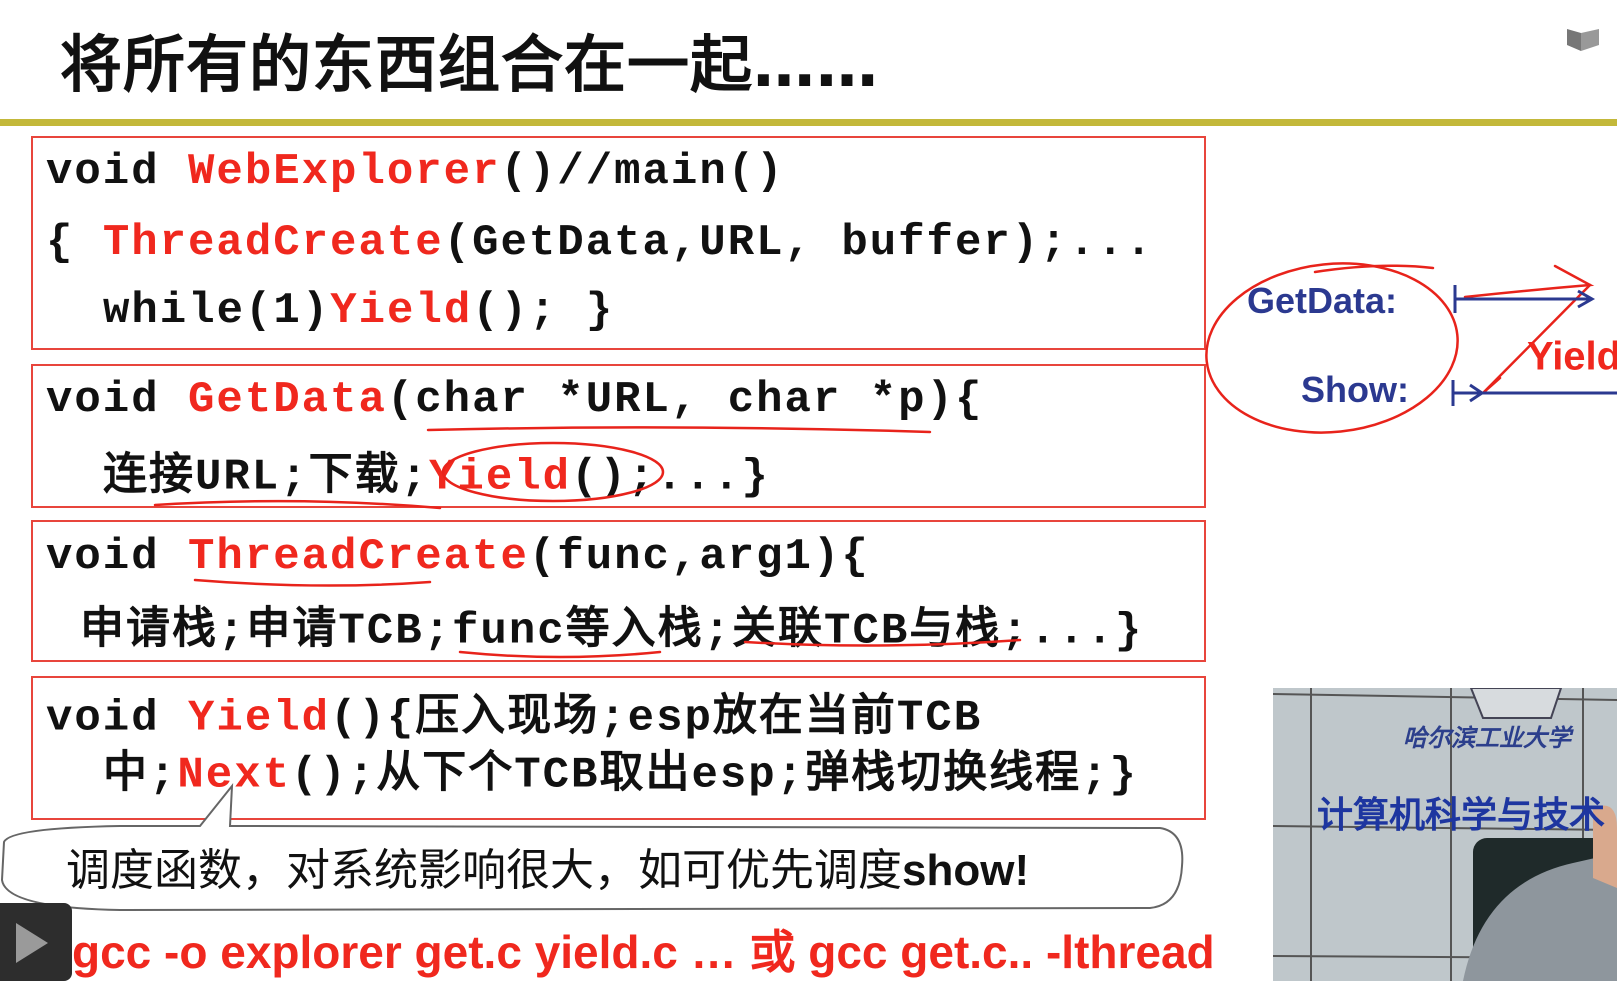 The image size is (1617, 982). Describe the element at coordinates (1461, 815) in the screenshot. I see `department-name: 计算机科学与技术` at that location.